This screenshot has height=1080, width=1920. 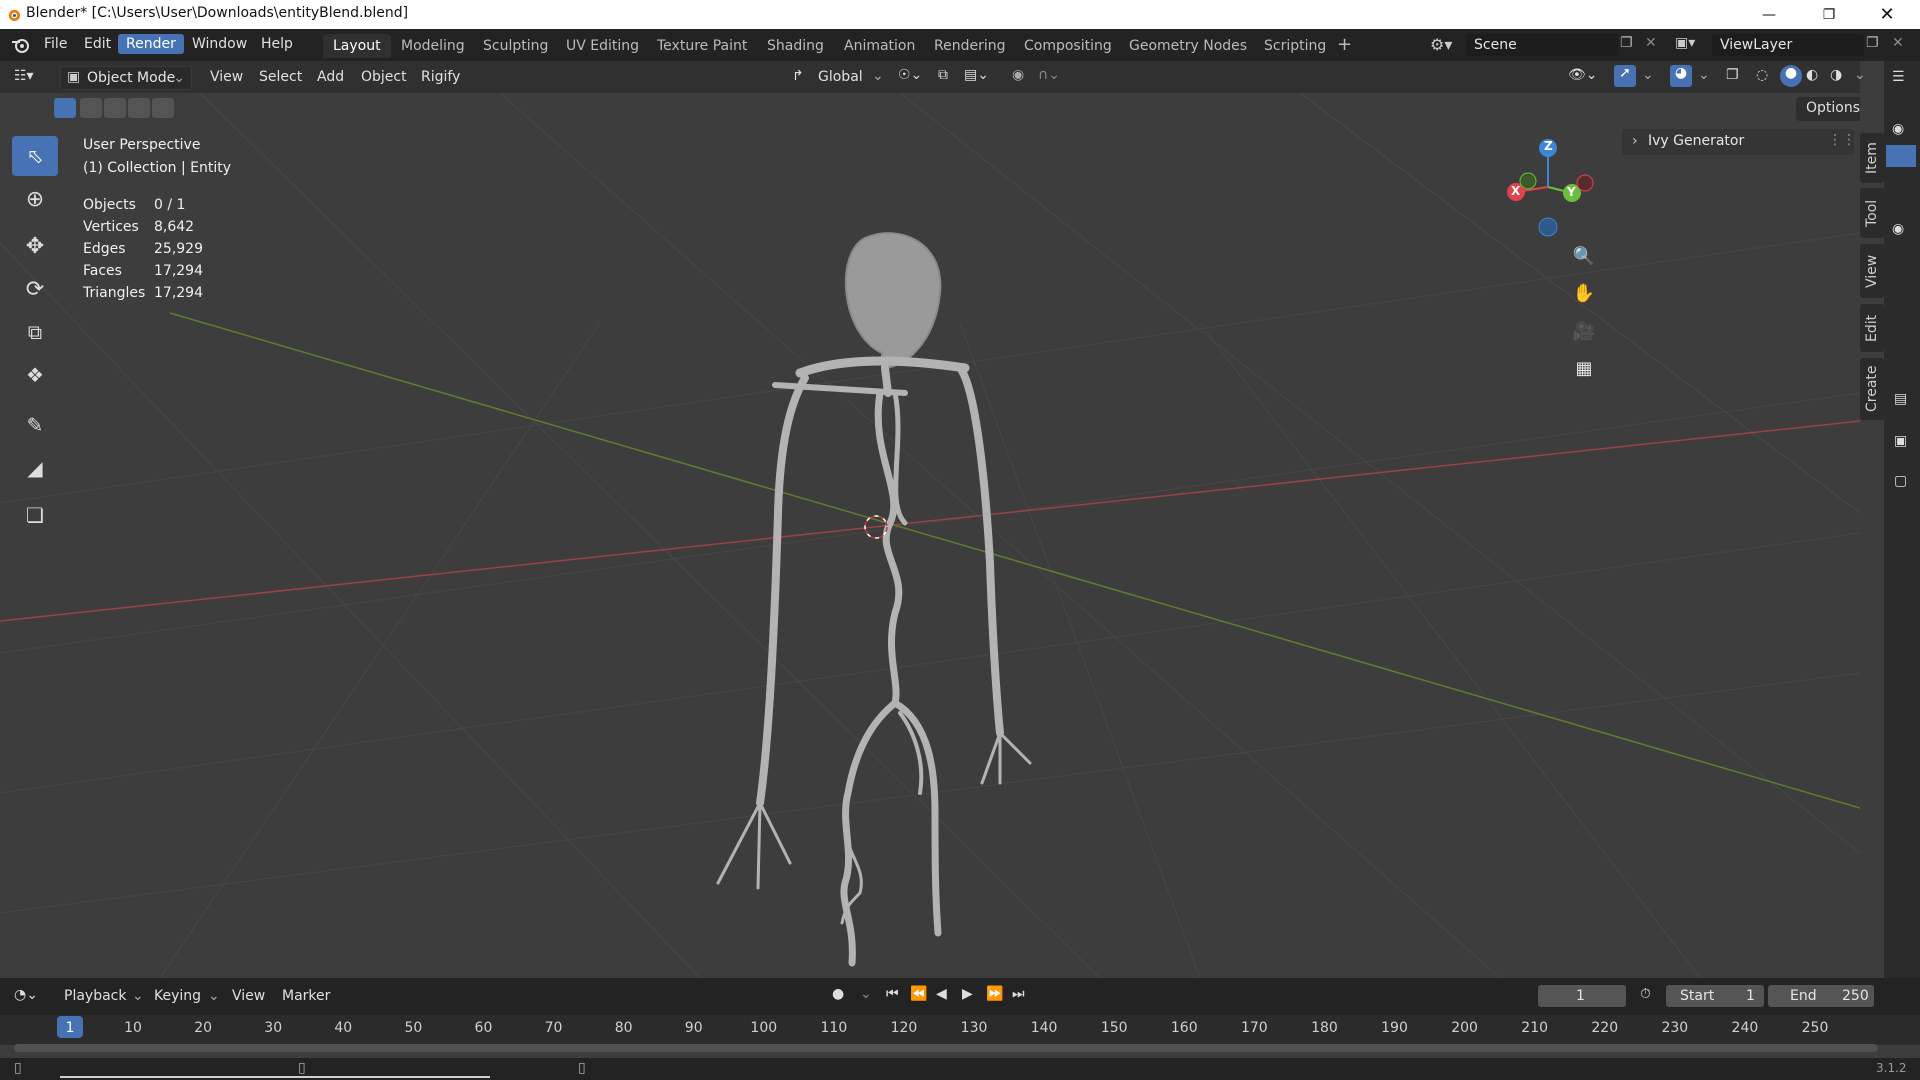 I want to click on properties-tab-icon: ▤, so click(x=1900, y=399).